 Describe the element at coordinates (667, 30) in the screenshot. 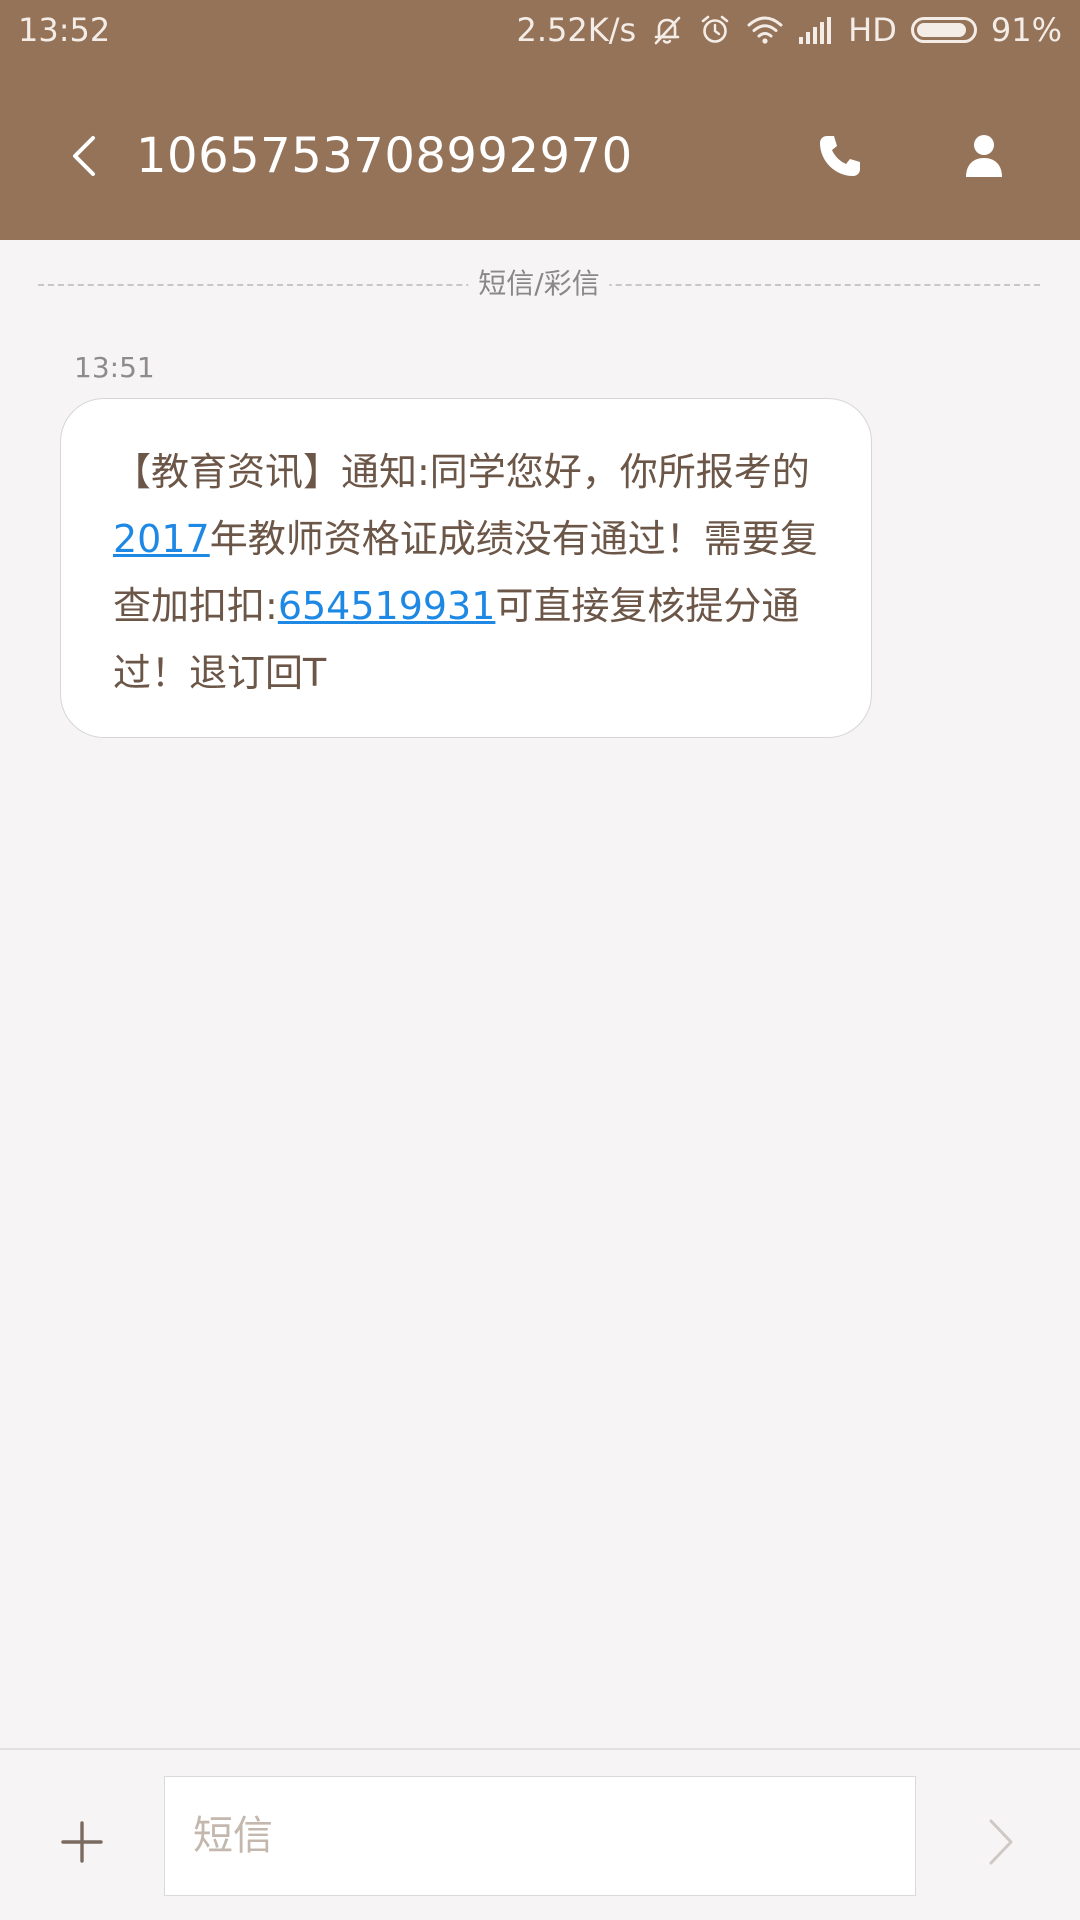

I see `mute-icon` at that location.